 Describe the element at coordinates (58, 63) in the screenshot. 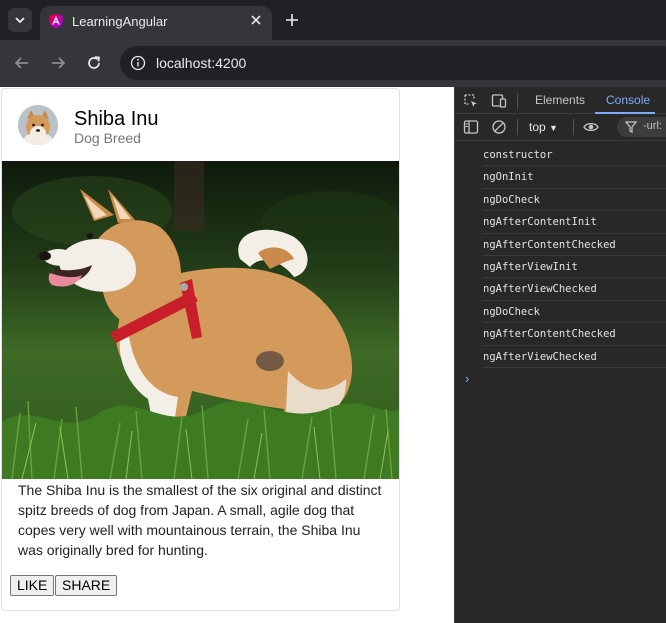

I see `forward-arrow-icon` at that location.